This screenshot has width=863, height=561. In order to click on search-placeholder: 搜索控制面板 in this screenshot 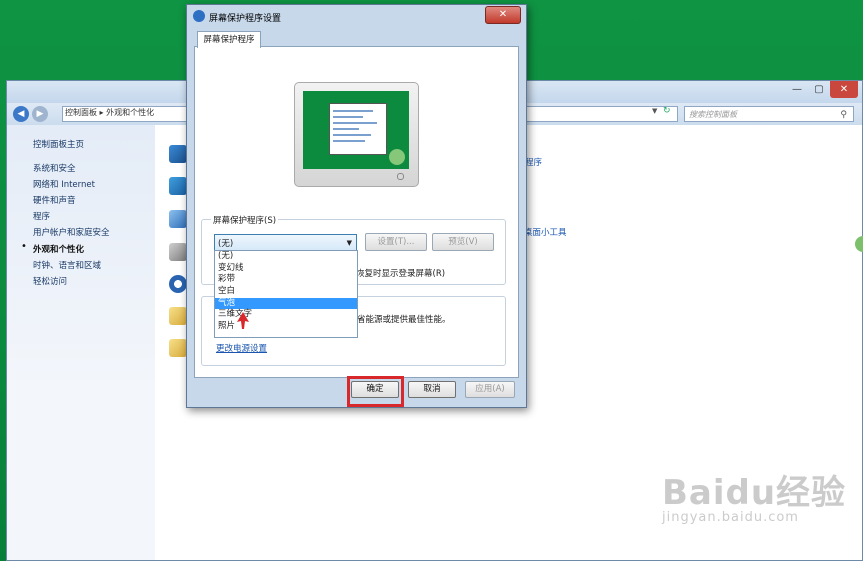, I will do `click(713, 114)`.